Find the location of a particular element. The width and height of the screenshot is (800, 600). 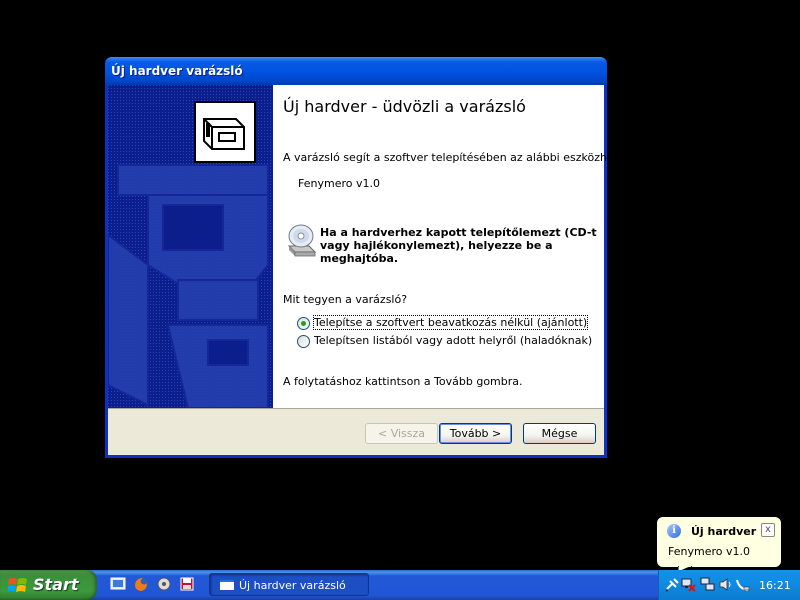

hardware-plug-icon is located at coordinates (672, 584).